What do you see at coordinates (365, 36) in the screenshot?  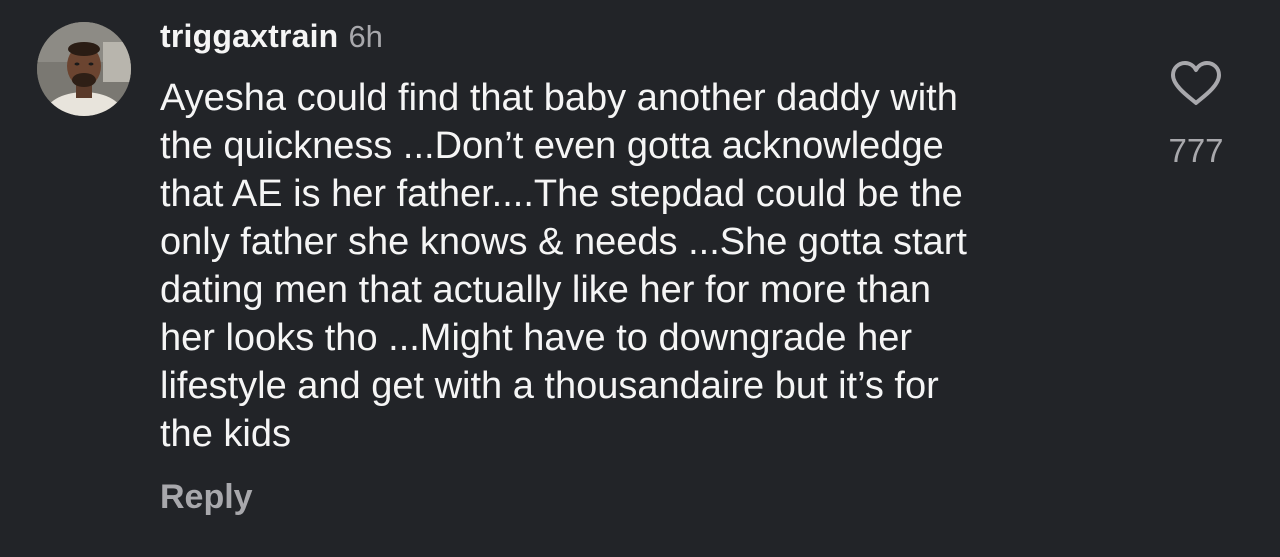 I see `timestamp: 6h` at bounding box center [365, 36].